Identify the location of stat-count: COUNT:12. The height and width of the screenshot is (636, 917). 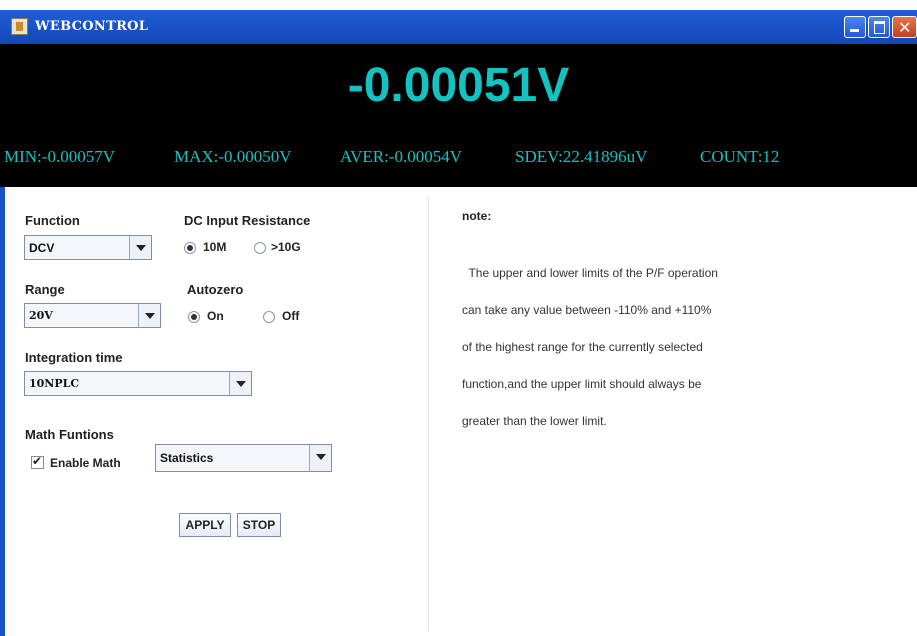
(740, 156).